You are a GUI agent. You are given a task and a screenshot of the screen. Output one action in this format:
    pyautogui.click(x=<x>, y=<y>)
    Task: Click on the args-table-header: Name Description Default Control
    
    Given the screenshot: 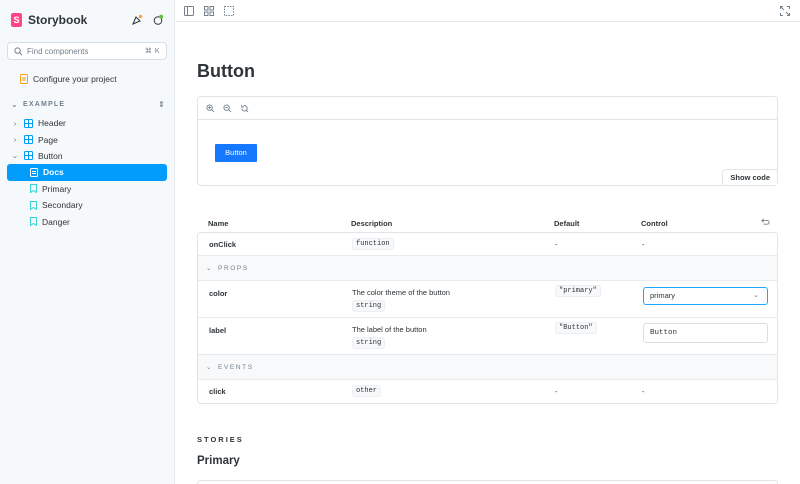 What is the action you would take?
    pyautogui.click(x=487, y=224)
    